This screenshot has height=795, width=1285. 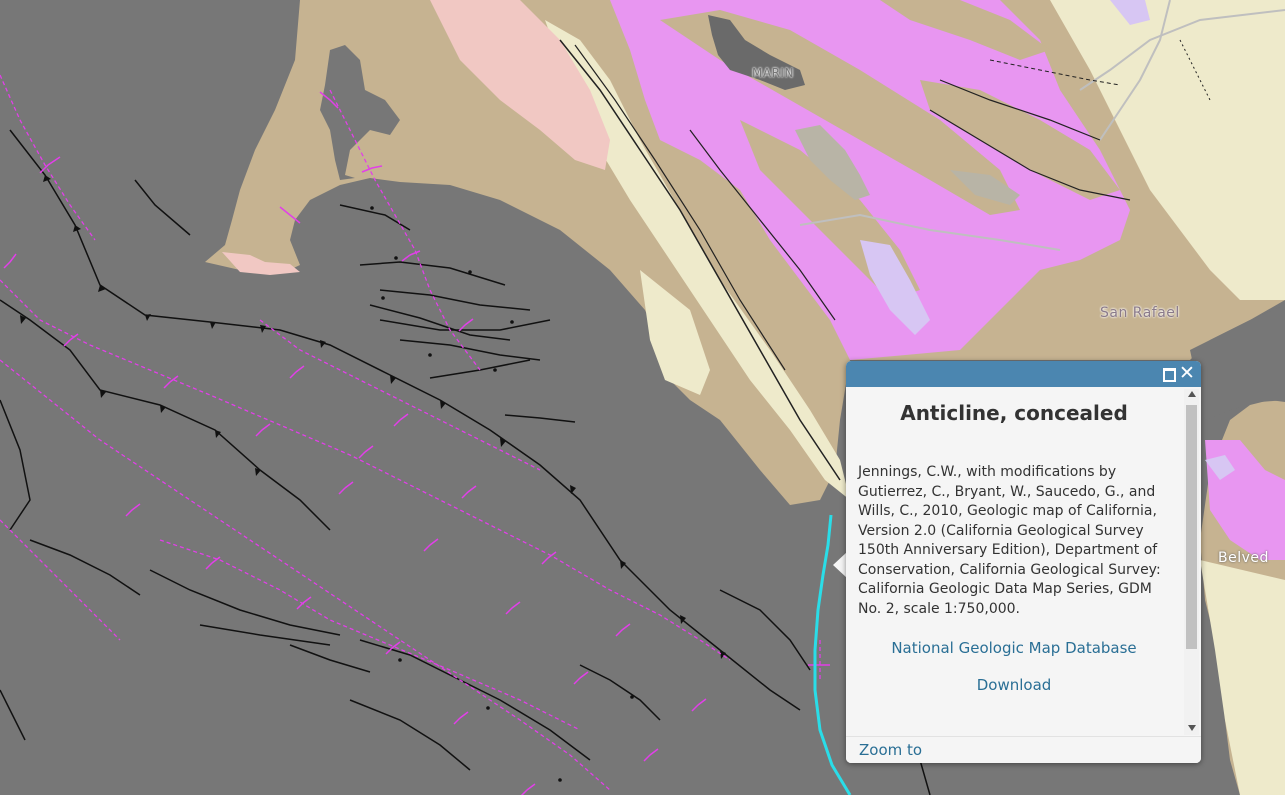 What do you see at coordinates (890, 750) in the screenshot?
I see `zoom-to-link: Zoom to` at bounding box center [890, 750].